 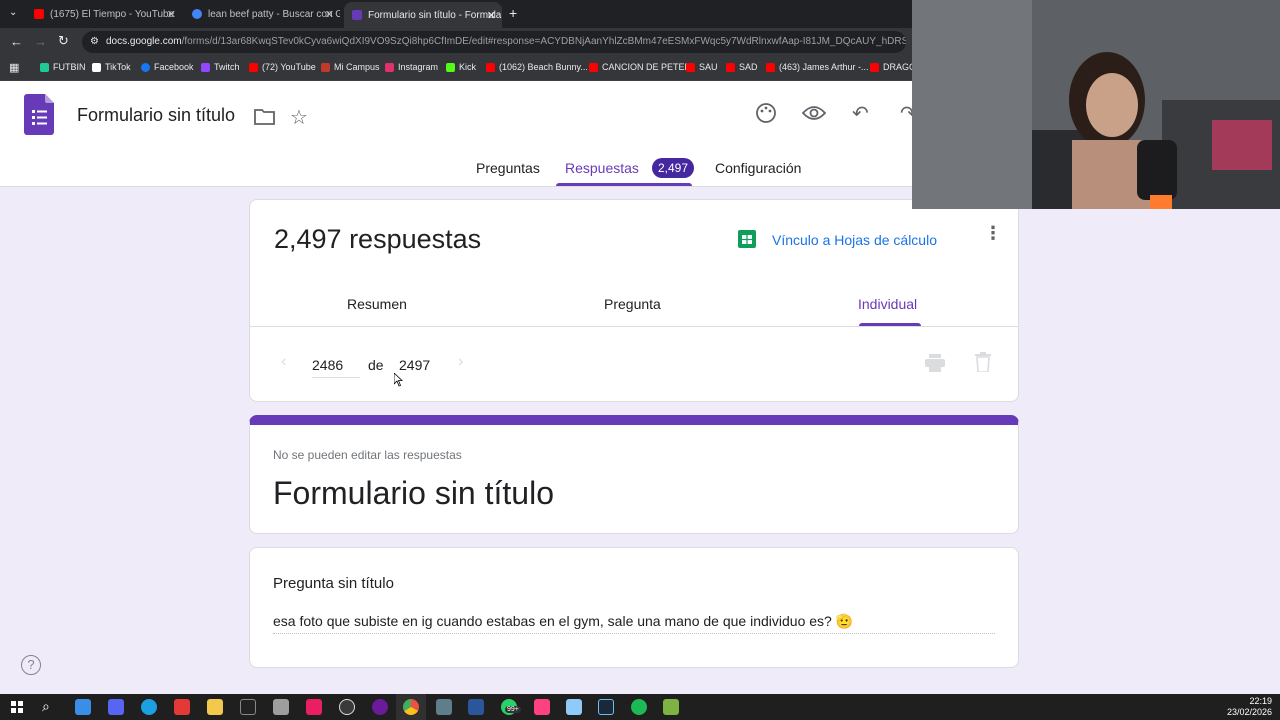 What do you see at coordinates (542, 707) in the screenshot?
I see `app-pink2-icon` at bounding box center [542, 707].